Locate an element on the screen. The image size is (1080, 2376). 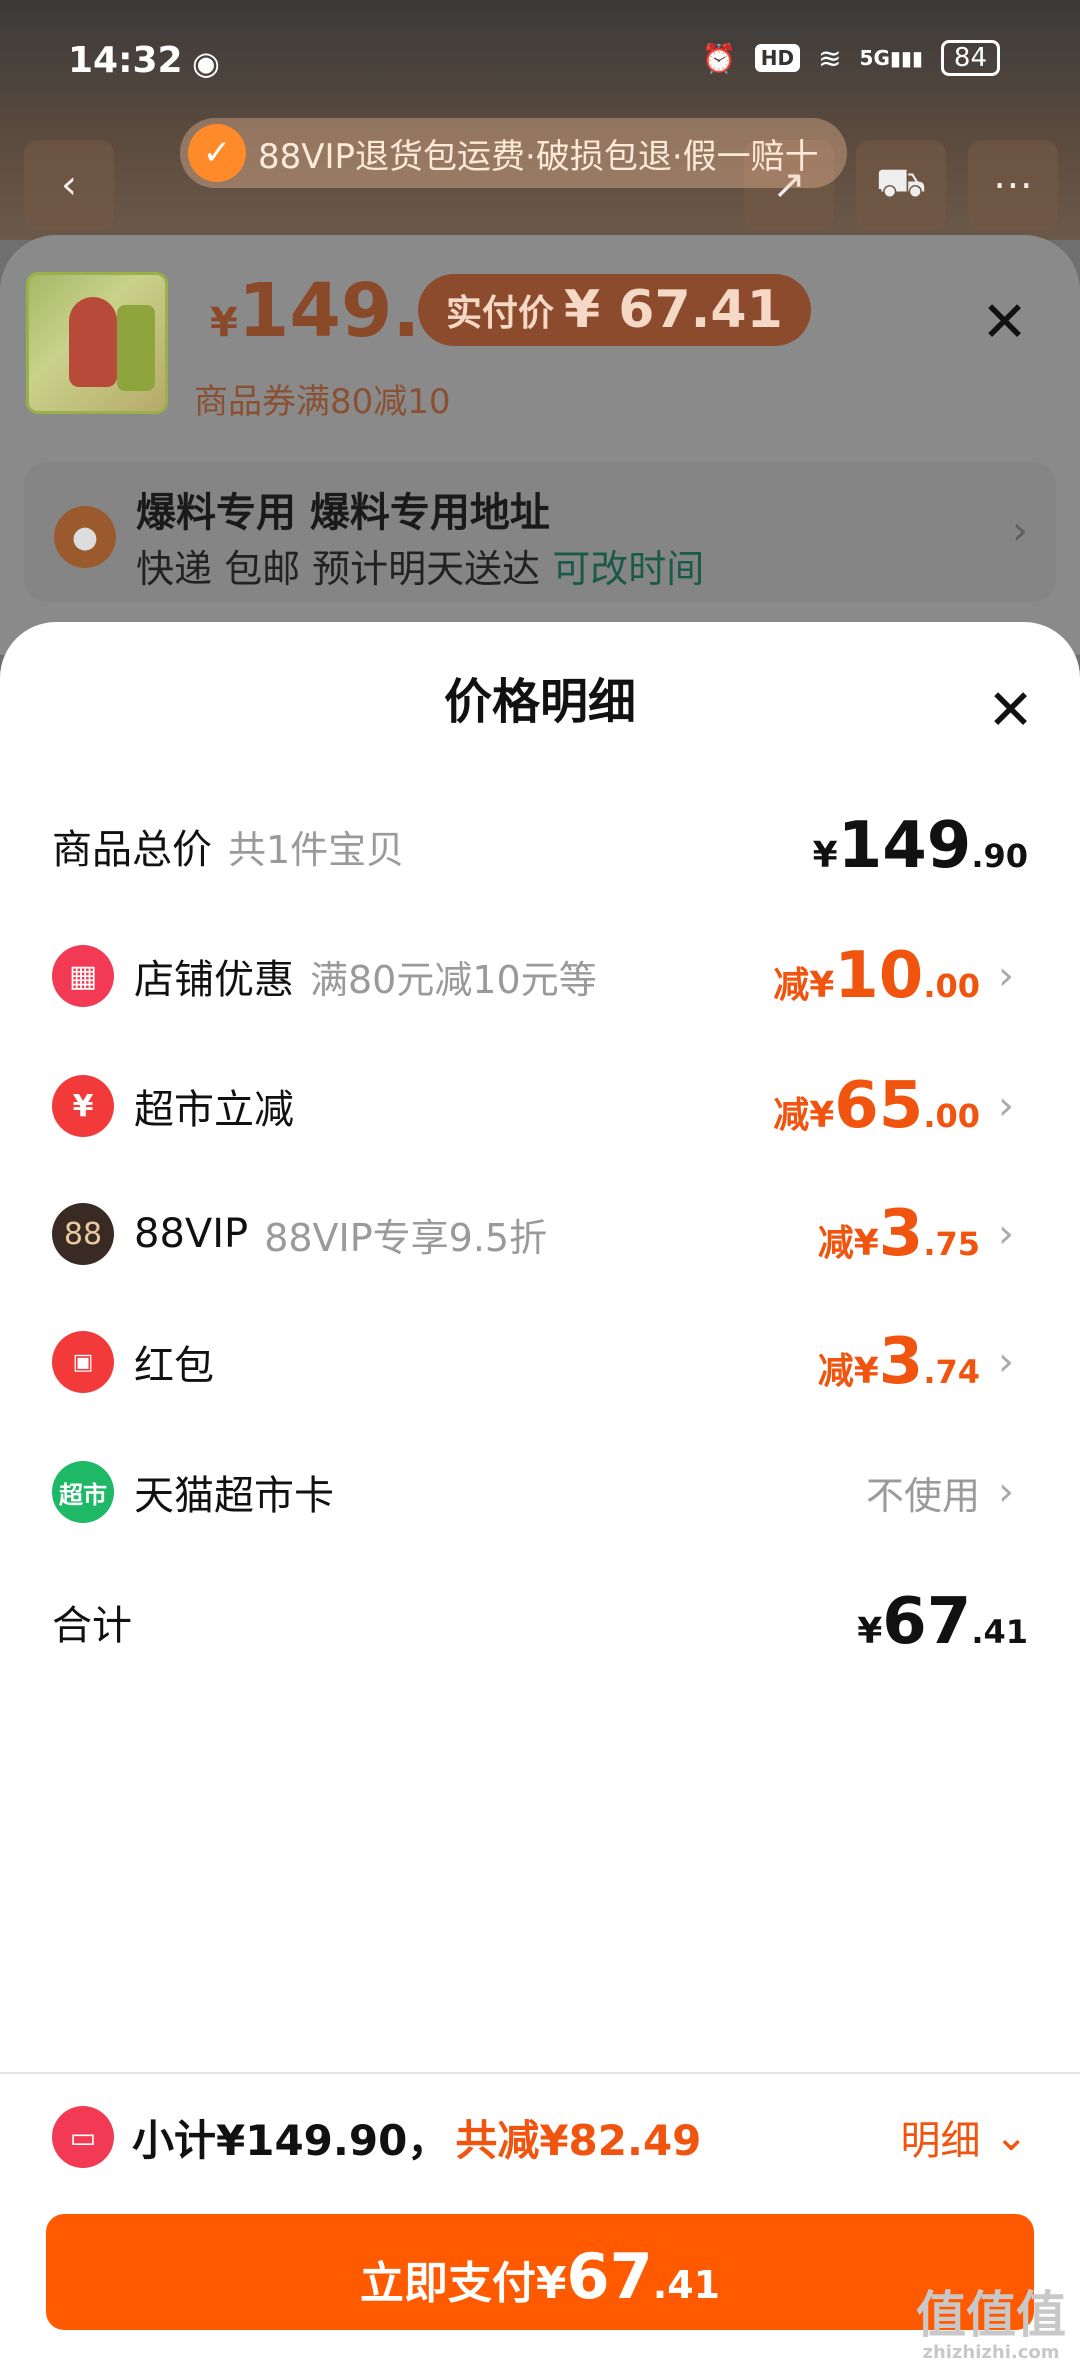
product-thumbnail is located at coordinates (97, 343).